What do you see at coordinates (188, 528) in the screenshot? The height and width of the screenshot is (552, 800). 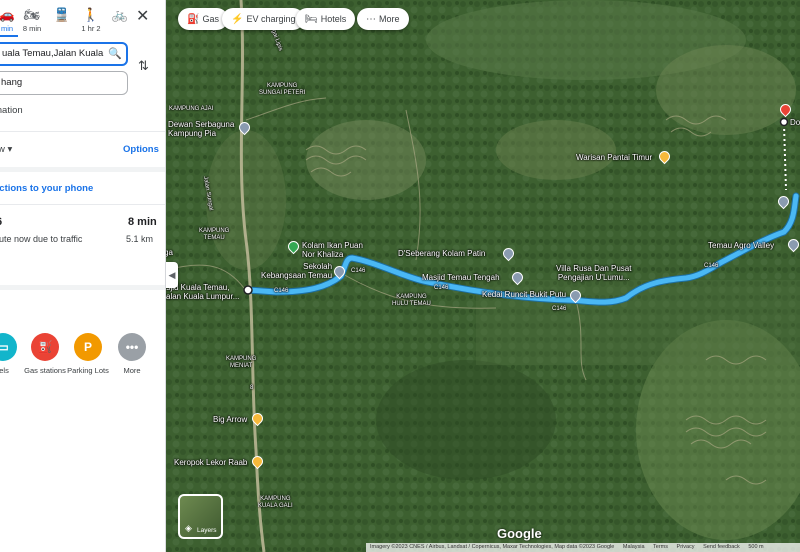 I see `layers-icon: ◈` at bounding box center [188, 528].